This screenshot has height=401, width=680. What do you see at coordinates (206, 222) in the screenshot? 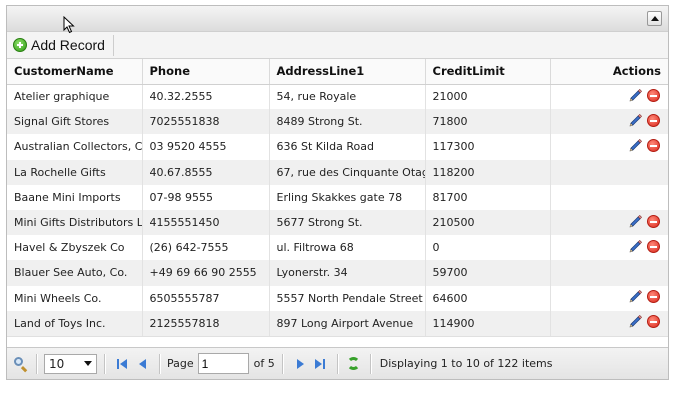
I see `cell-phone: 4155551450` at bounding box center [206, 222].